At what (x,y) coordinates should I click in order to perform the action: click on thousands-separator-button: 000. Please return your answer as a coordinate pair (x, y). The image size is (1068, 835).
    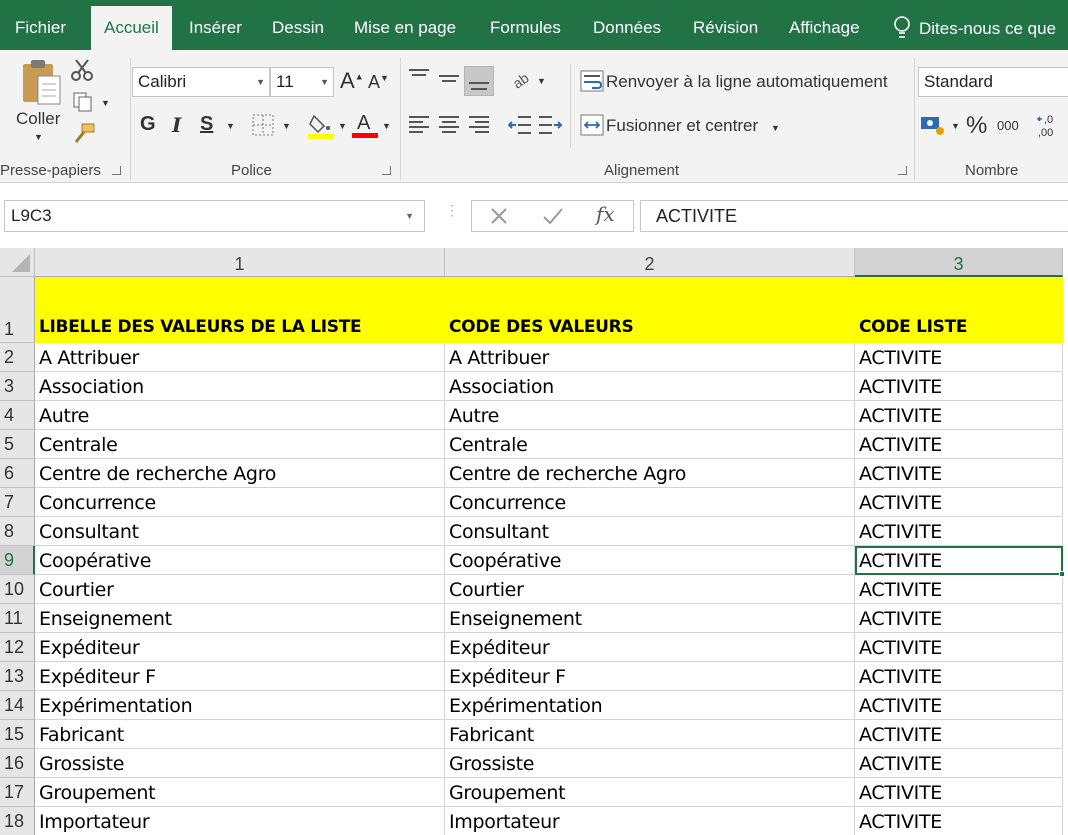
    Looking at the image, I should click on (1008, 125).